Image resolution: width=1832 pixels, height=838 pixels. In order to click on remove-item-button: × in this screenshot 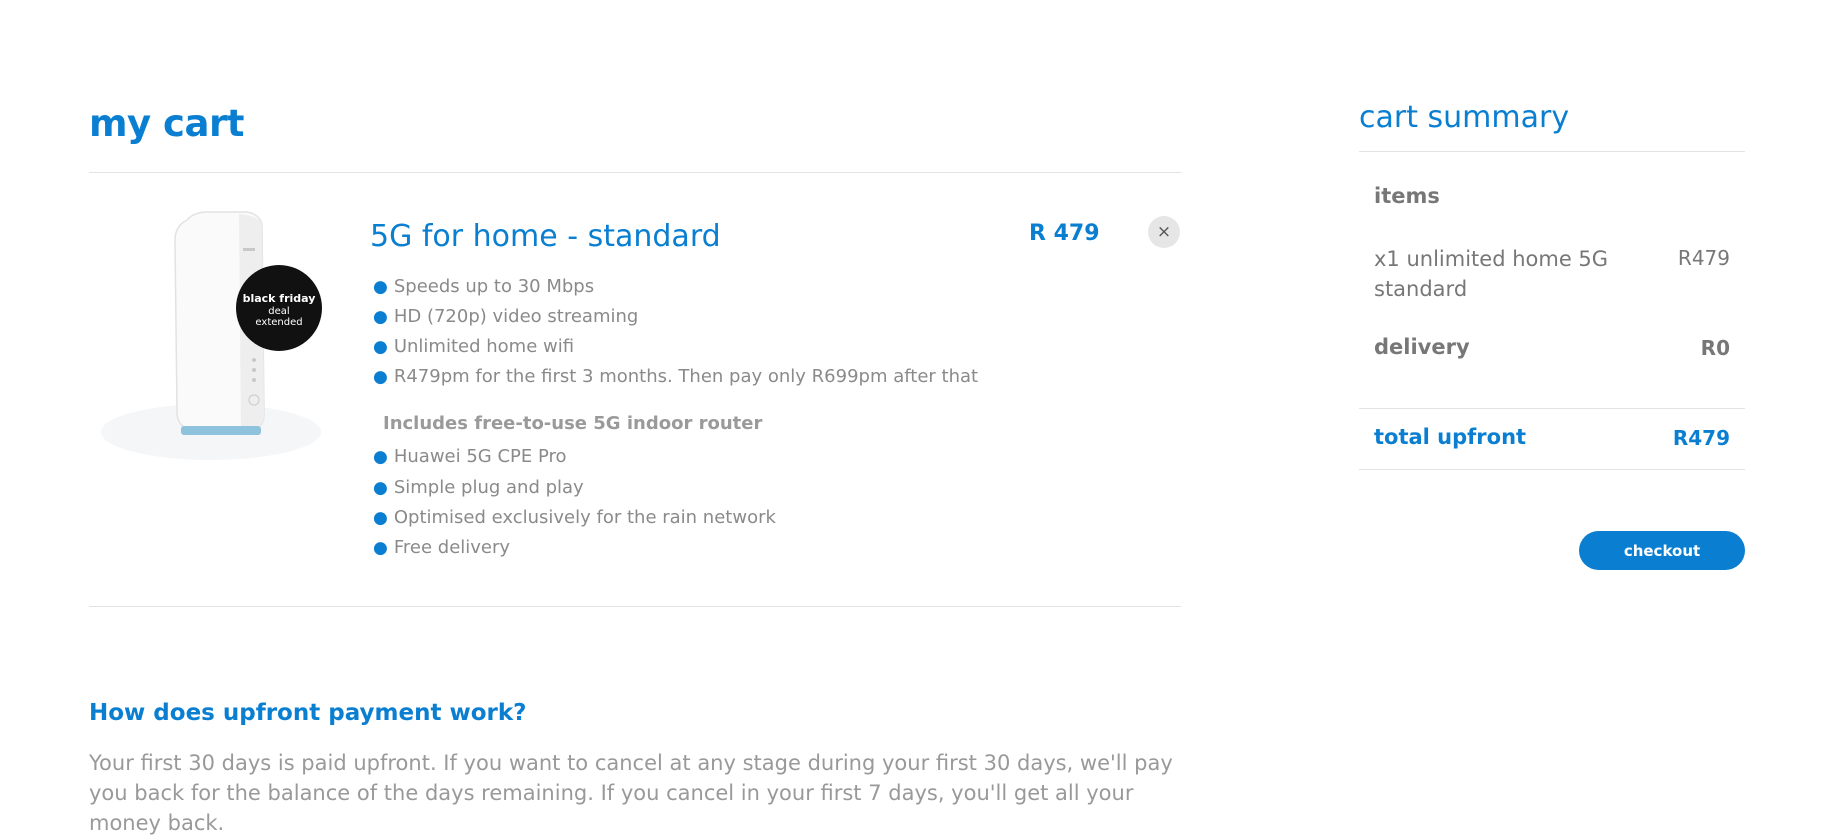, I will do `click(1164, 232)`.